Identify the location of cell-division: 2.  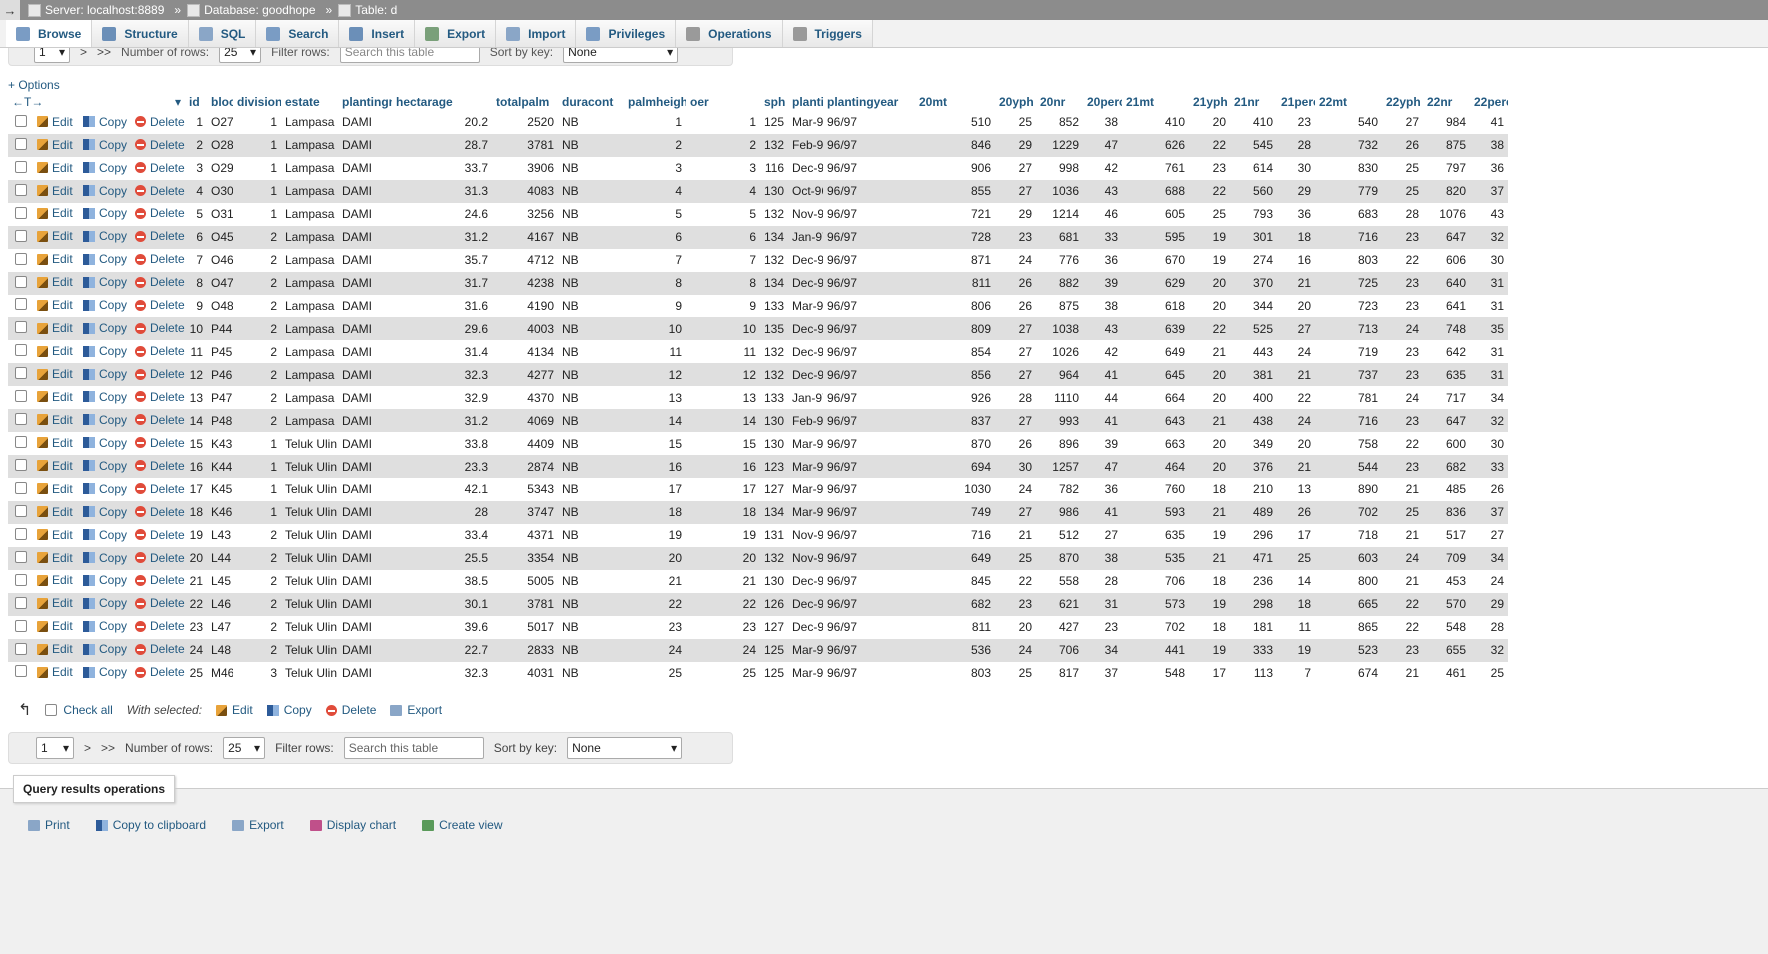
(257, 650).